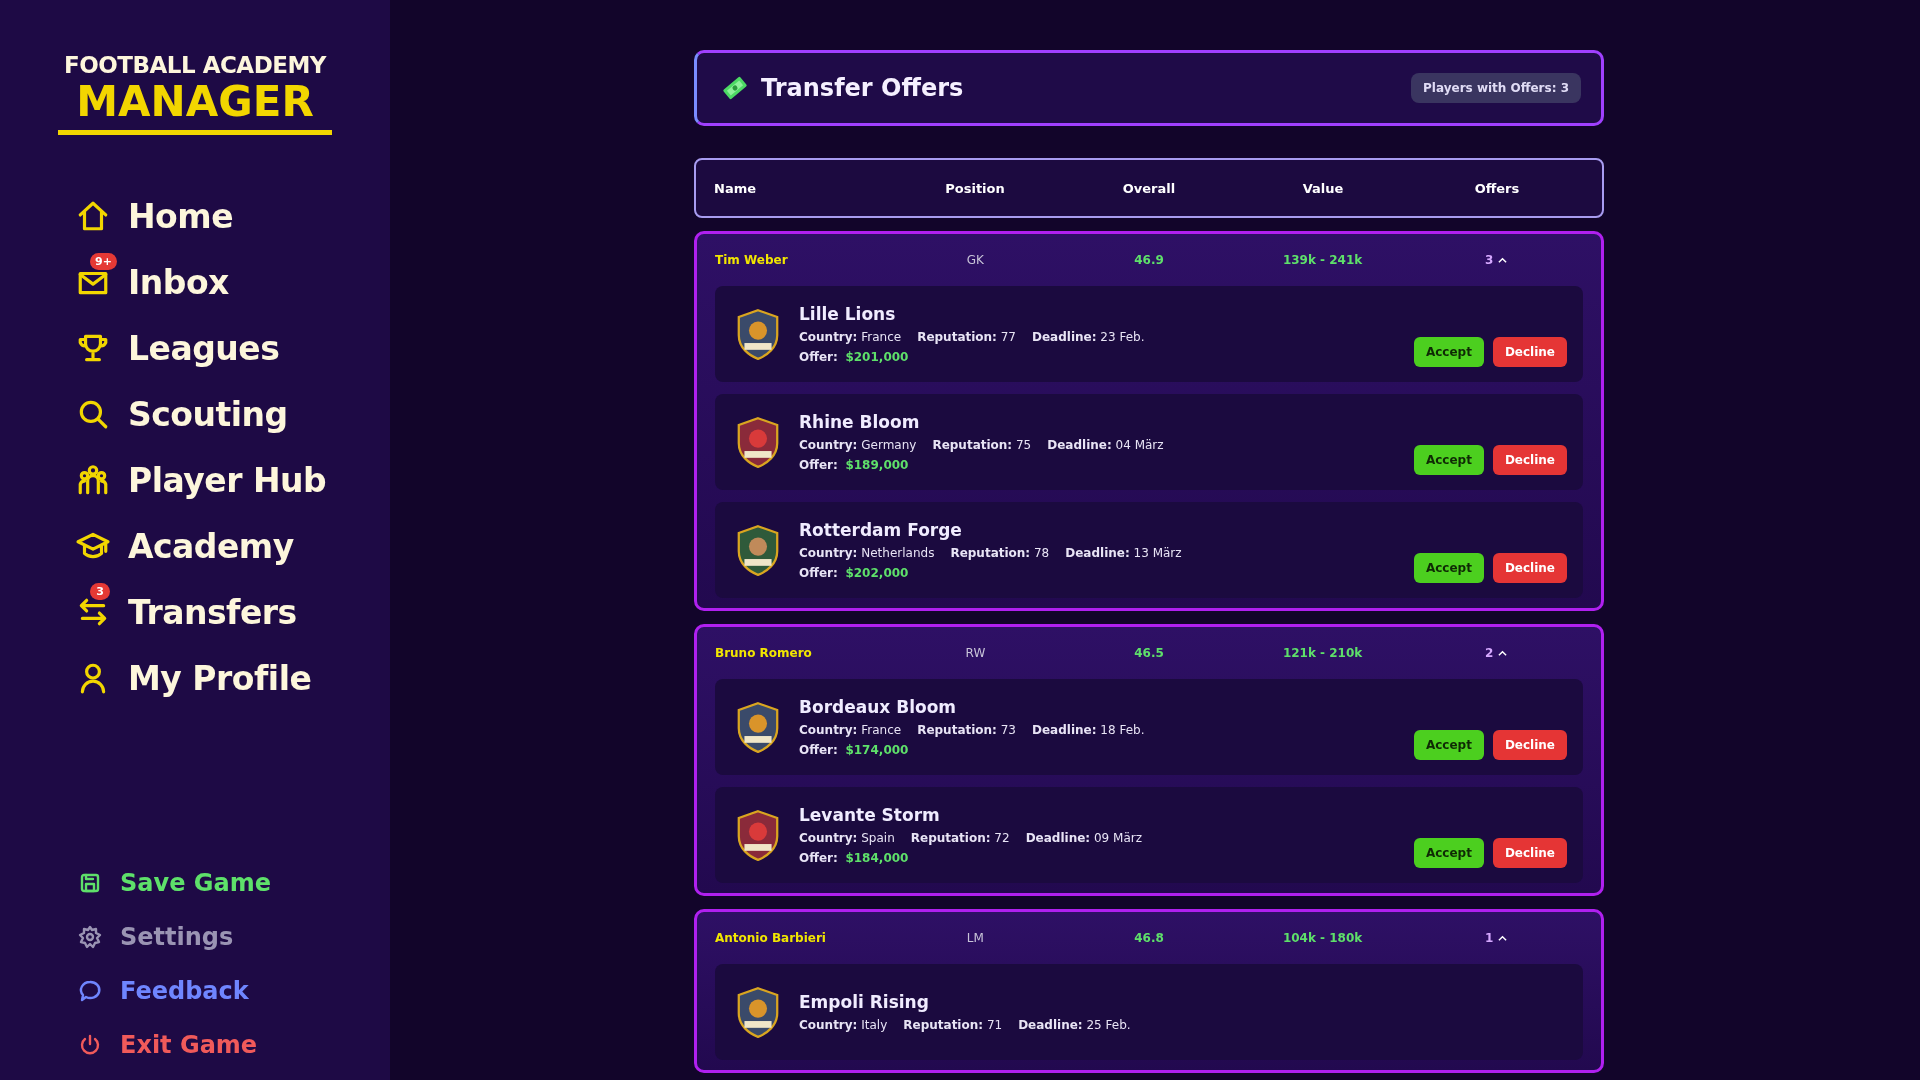 Image resolution: width=1920 pixels, height=1080 pixels. Describe the element at coordinates (233, 480) in the screenshot. I see `nav-link: Player Hub` at that location.